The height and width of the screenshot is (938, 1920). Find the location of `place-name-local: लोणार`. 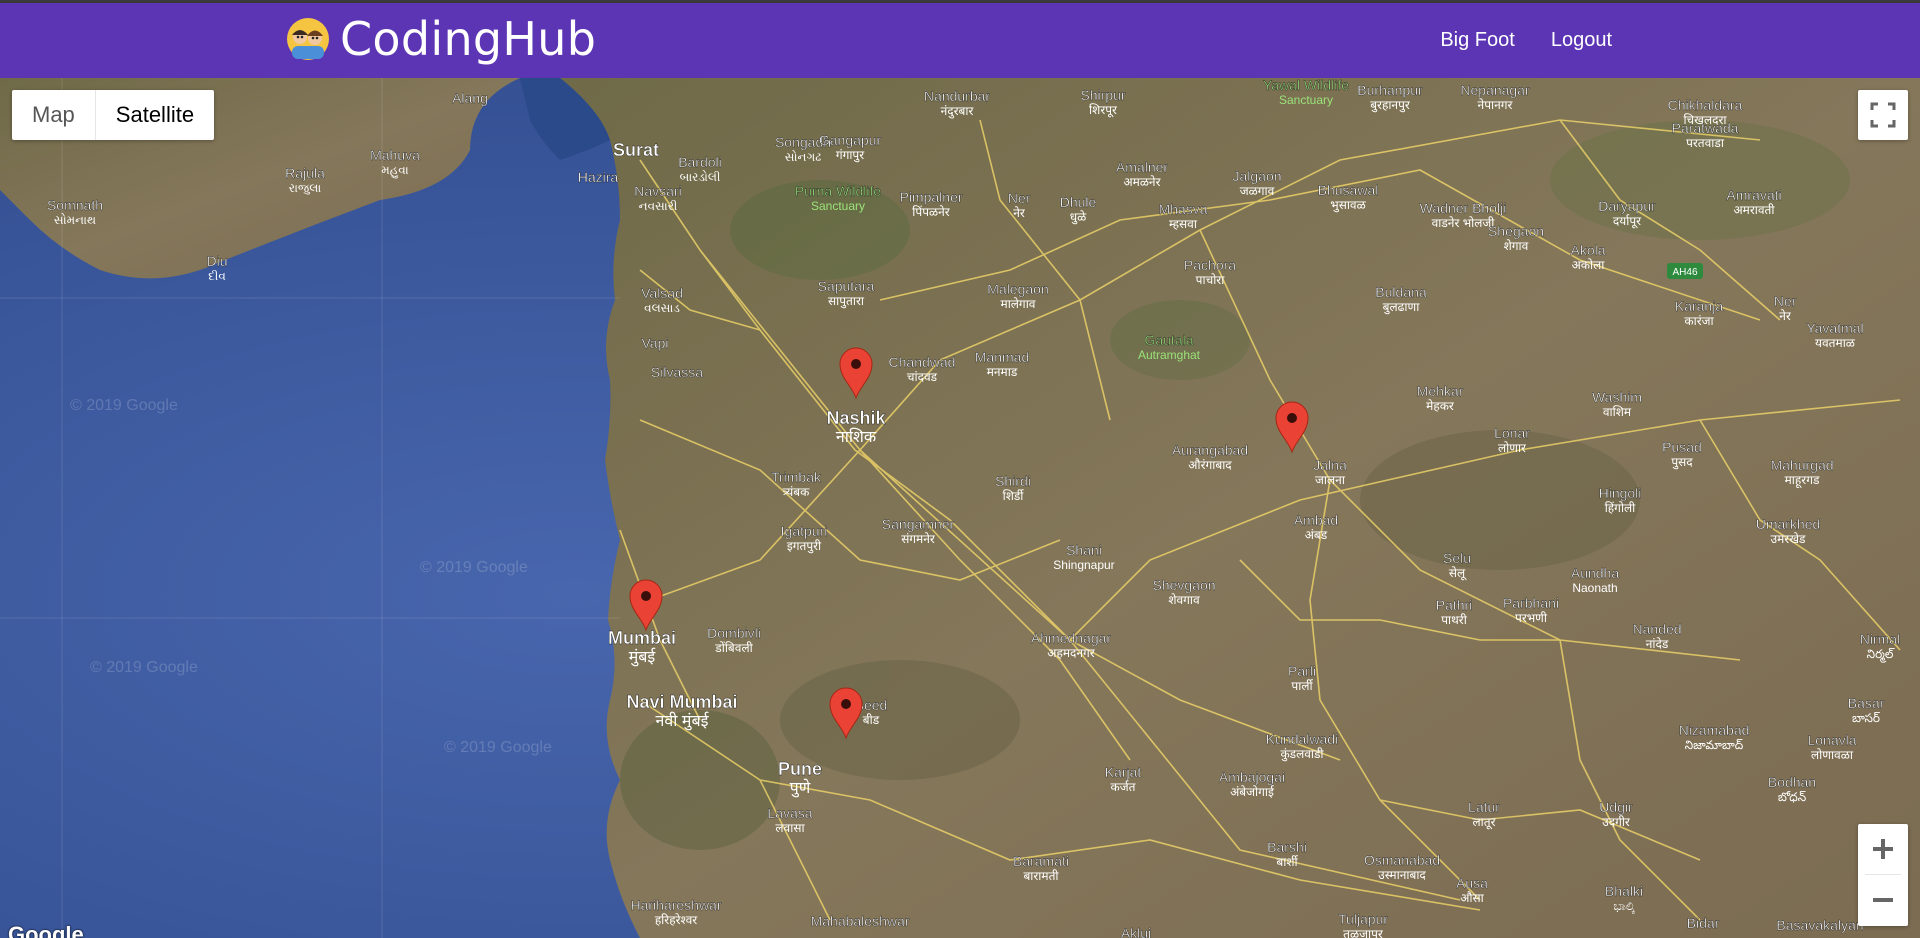

place-name-local: लोणार is located at coordinates (1512, 448).